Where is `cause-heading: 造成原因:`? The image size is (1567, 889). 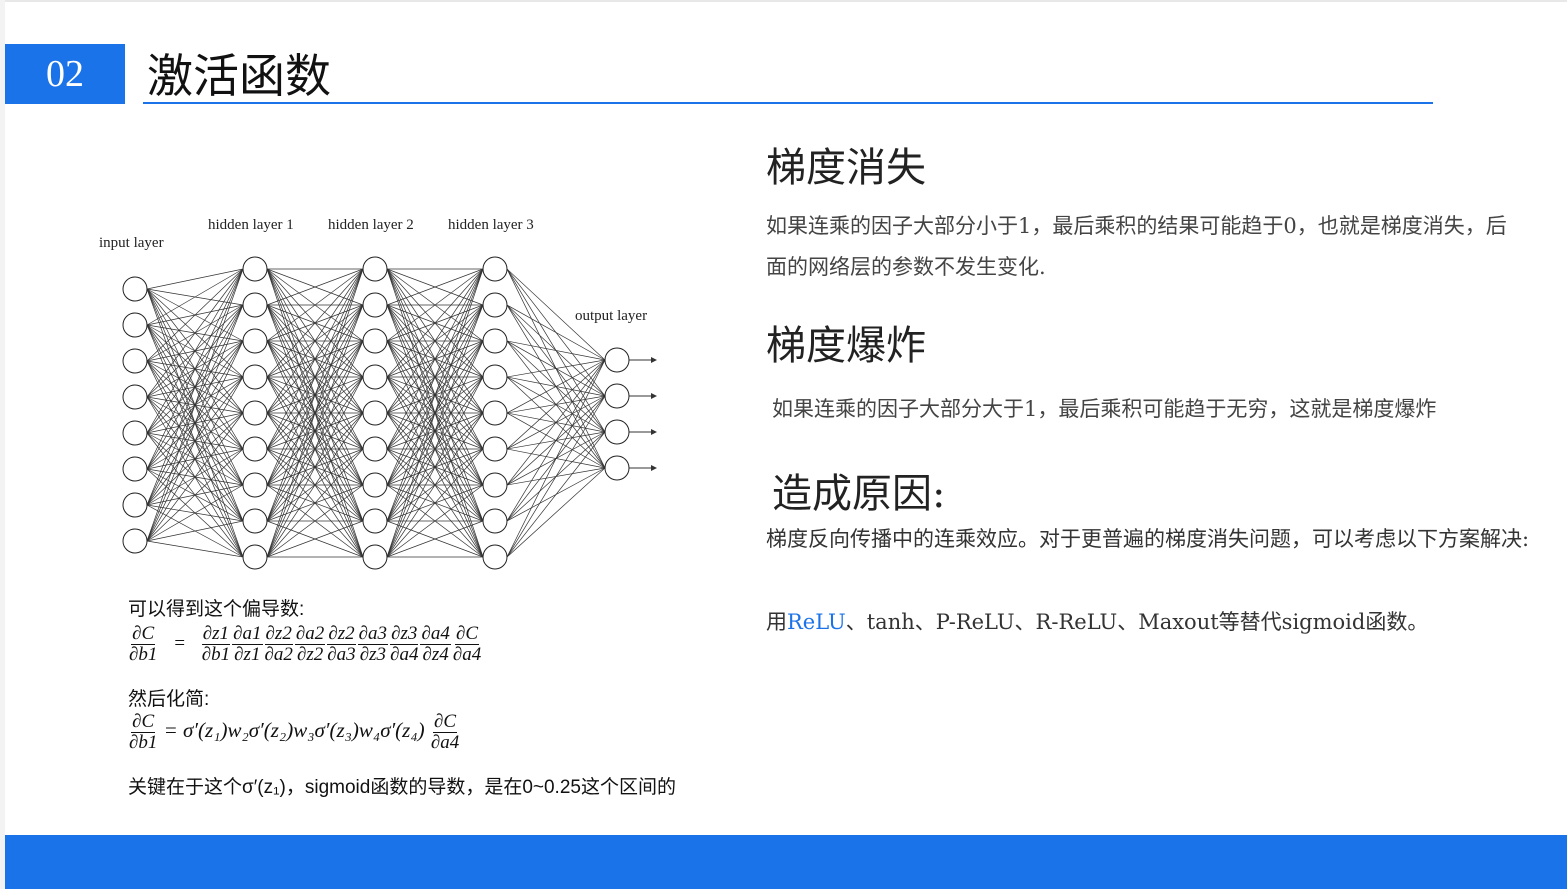
cause-heading: 造成原因: is located at coordinates (859, 494).